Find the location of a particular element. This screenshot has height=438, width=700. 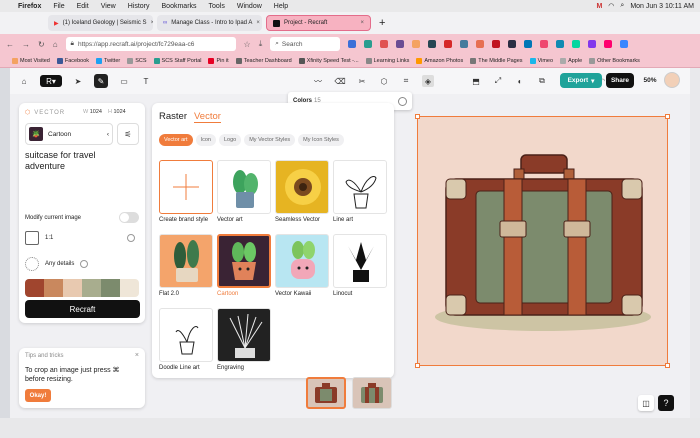

dimensions: W 1024 H 1024 is located at coordinates (104, 112).